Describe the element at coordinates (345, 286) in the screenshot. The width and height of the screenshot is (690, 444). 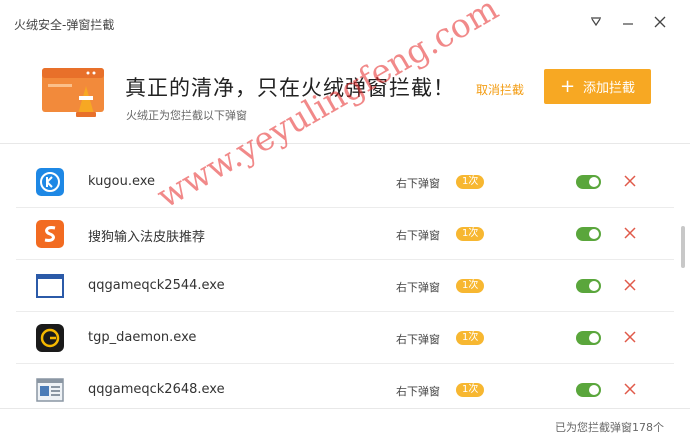
I see `list-item: qqgameqck2544.exe 右下弹窗 1次` at that location.